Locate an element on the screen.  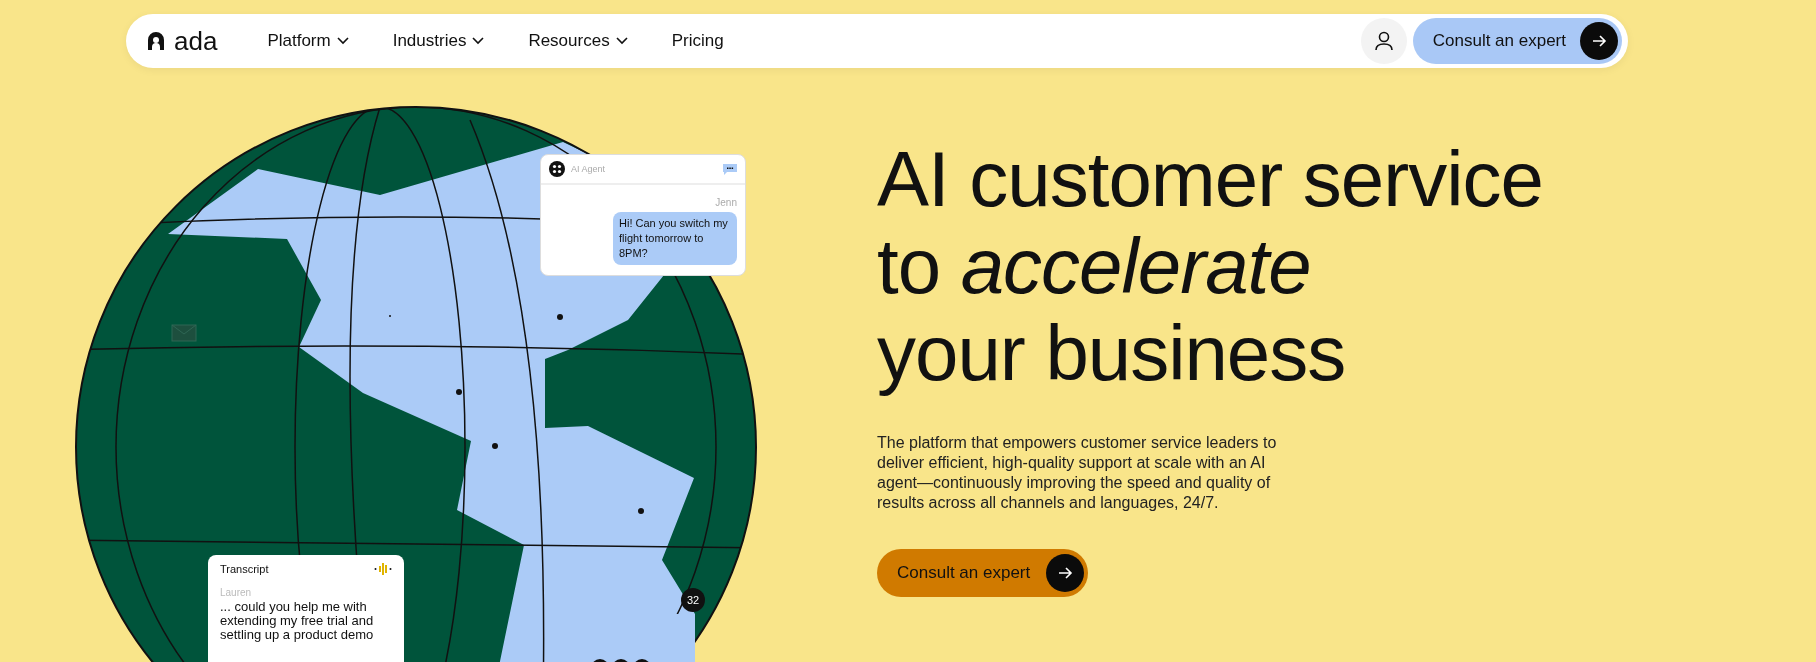
chat-title: AI Agent is located at coordinates (589, 169).